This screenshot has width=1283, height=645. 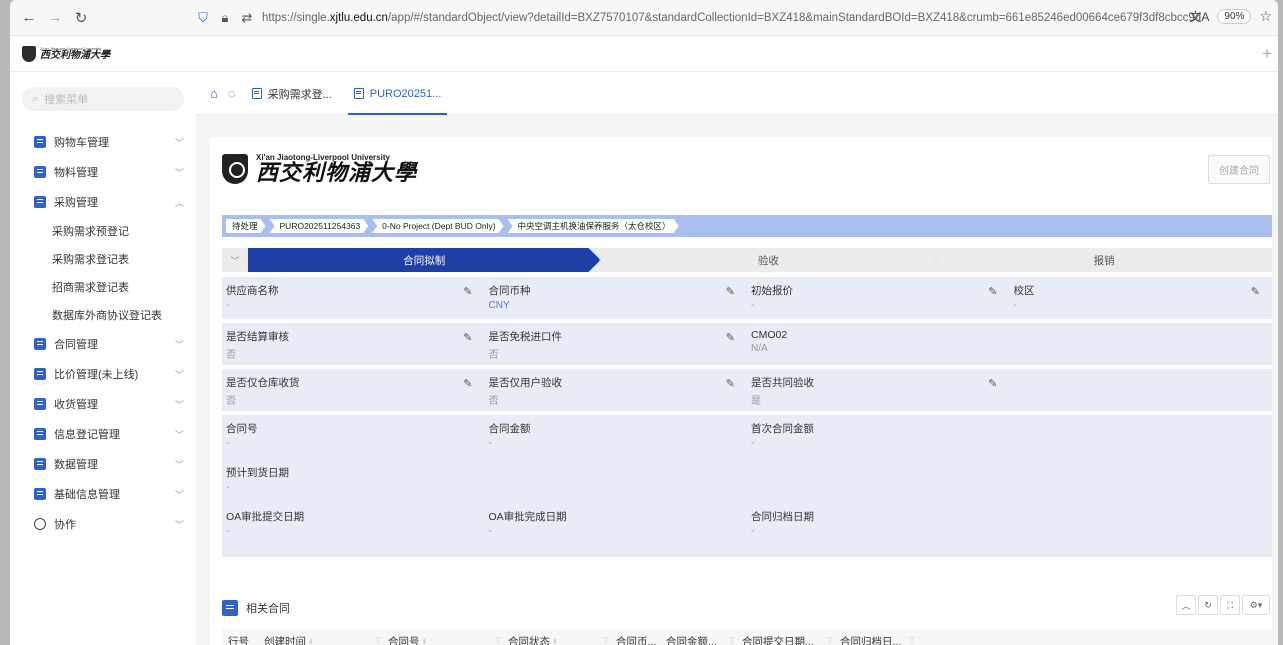 I want to click on gear-icon: ⚙▾, so click(x=1256, y=605).